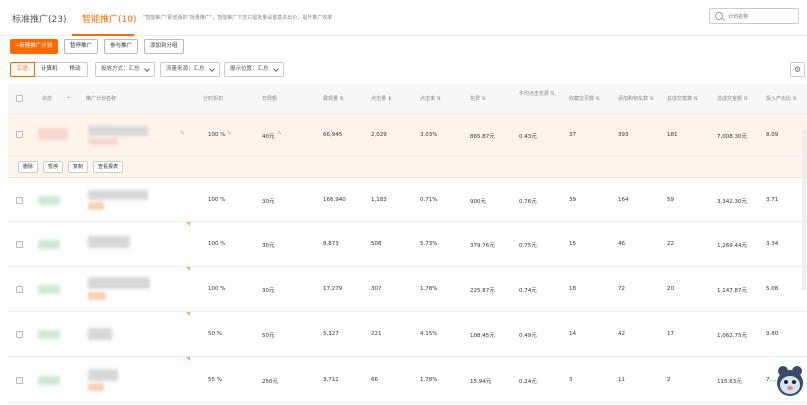  What do you see at coordinates (268, 137) in the screenshot?
I see `cell-budget: 40元` at bounding box center [268, 137].